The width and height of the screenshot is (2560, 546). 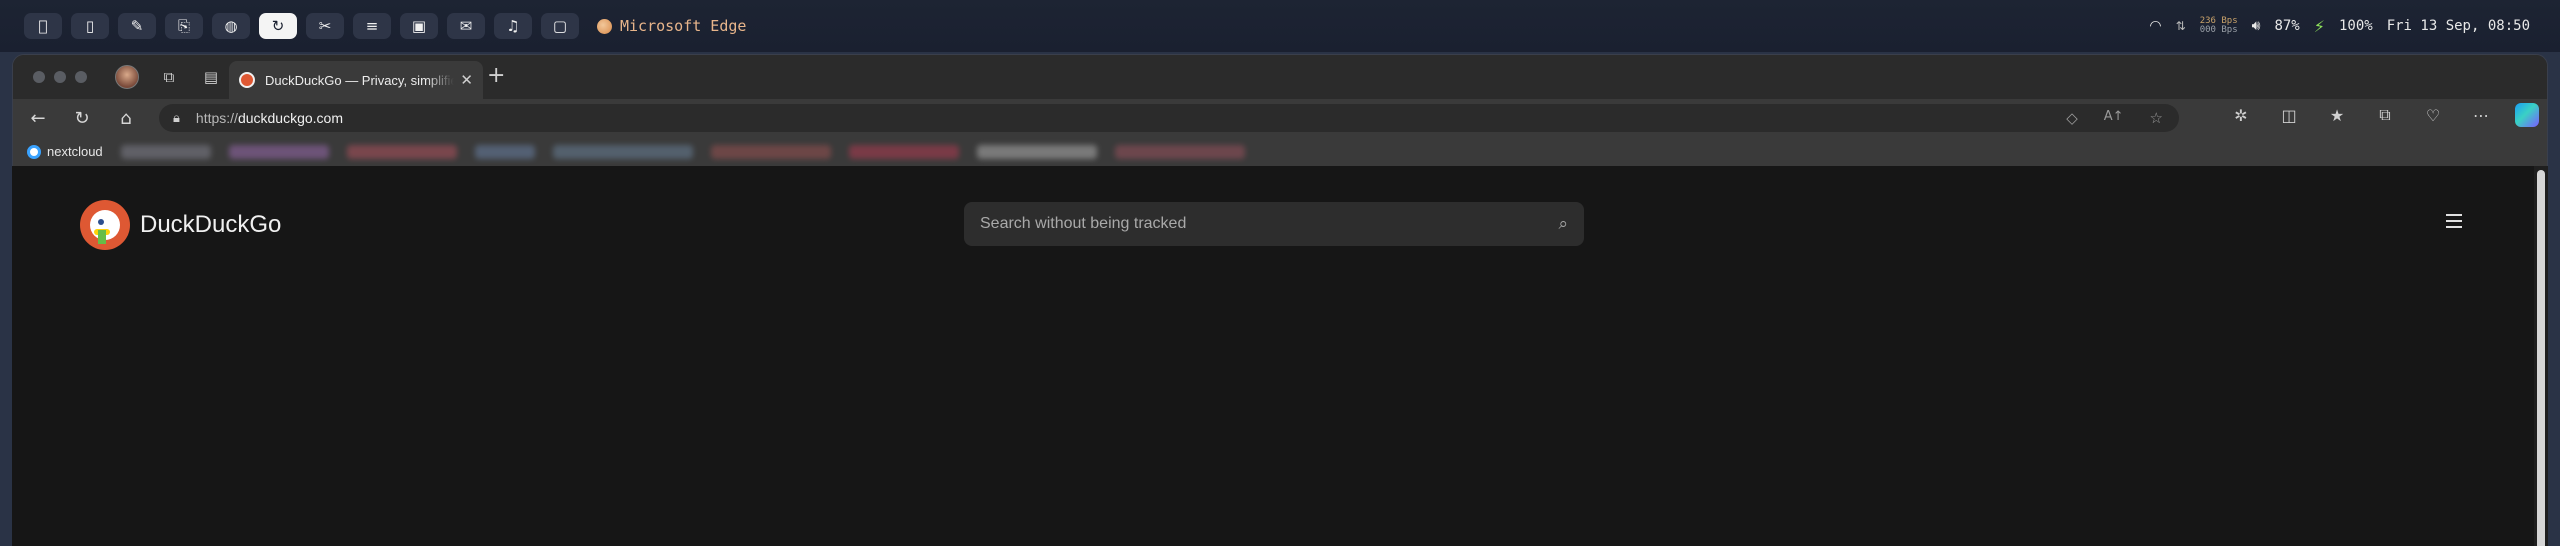 I want to click on globe-icon: ◍, so click(x=231, y=26).